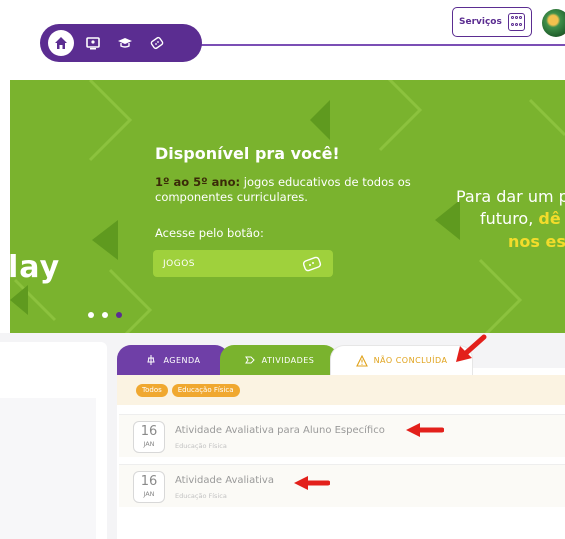 This screenshot has width=565, height=539. Describe the element at coordinates (425, 430) in the screenshot. I see `annotation-arrow-row1` at that location.